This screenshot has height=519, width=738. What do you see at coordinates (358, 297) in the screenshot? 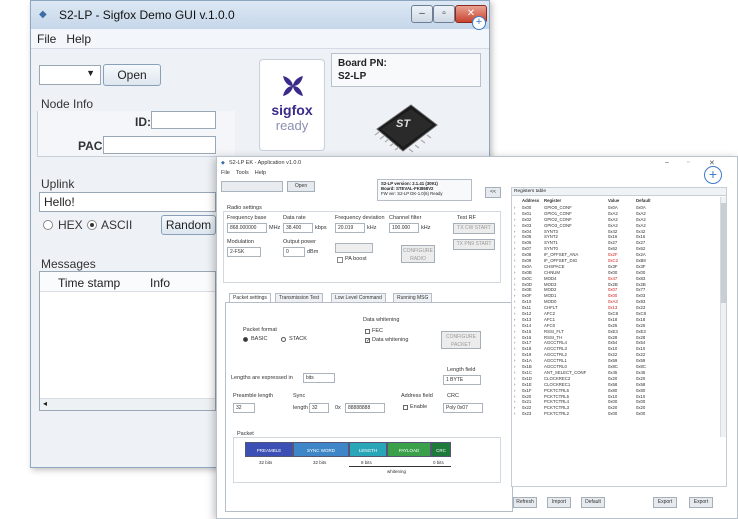
I see `tab-low-level-command: Low Level Command` at bounding box center [358, 297].